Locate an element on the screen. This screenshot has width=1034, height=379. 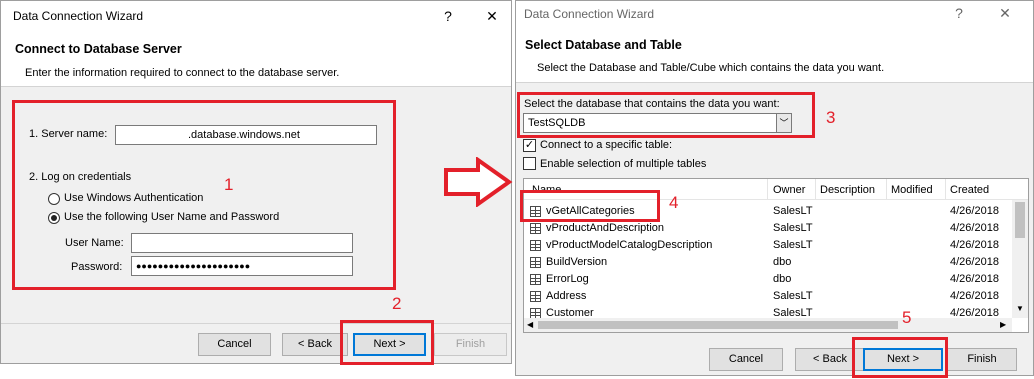
left-finish-button: Finish is located at coordinates (470, 344).